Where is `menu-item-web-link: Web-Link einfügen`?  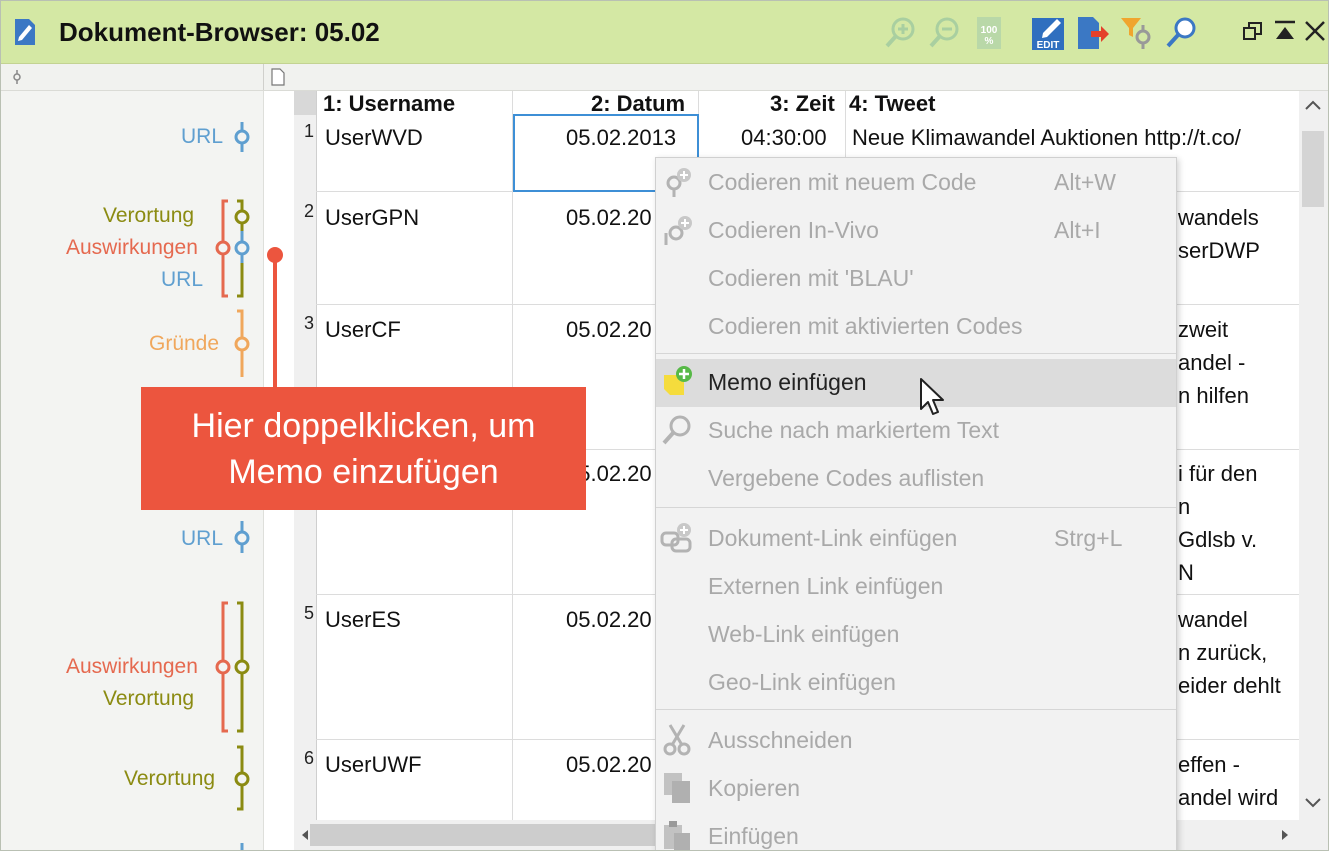 menu-item-web-link: Web-Link einfügen is located at coordinates (916, 635).